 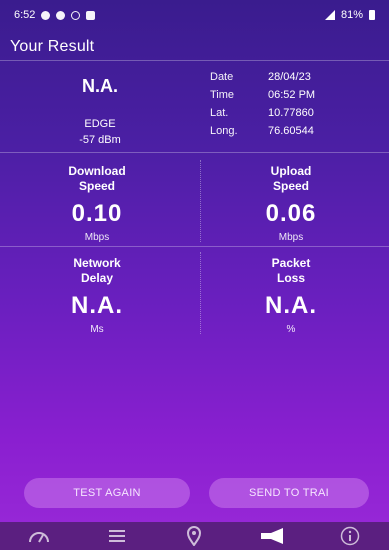 What do you see at coordinates (292, 95) in the screenshot?
I see `detail-value: 06:52 PM` at bounding box center [292, 95].